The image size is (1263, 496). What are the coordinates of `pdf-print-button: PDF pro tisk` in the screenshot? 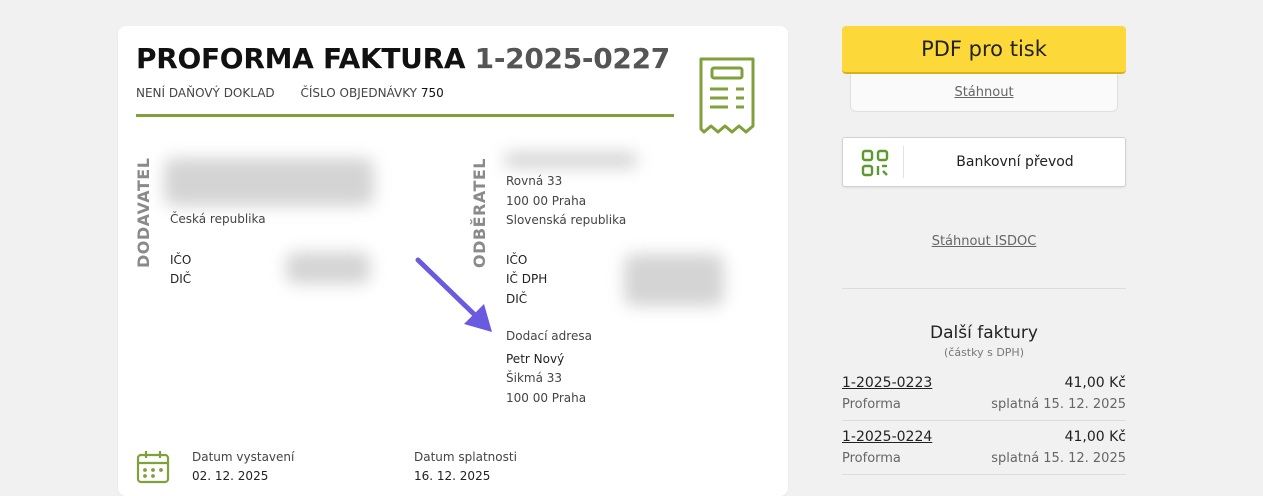 It's located at (984, 50).